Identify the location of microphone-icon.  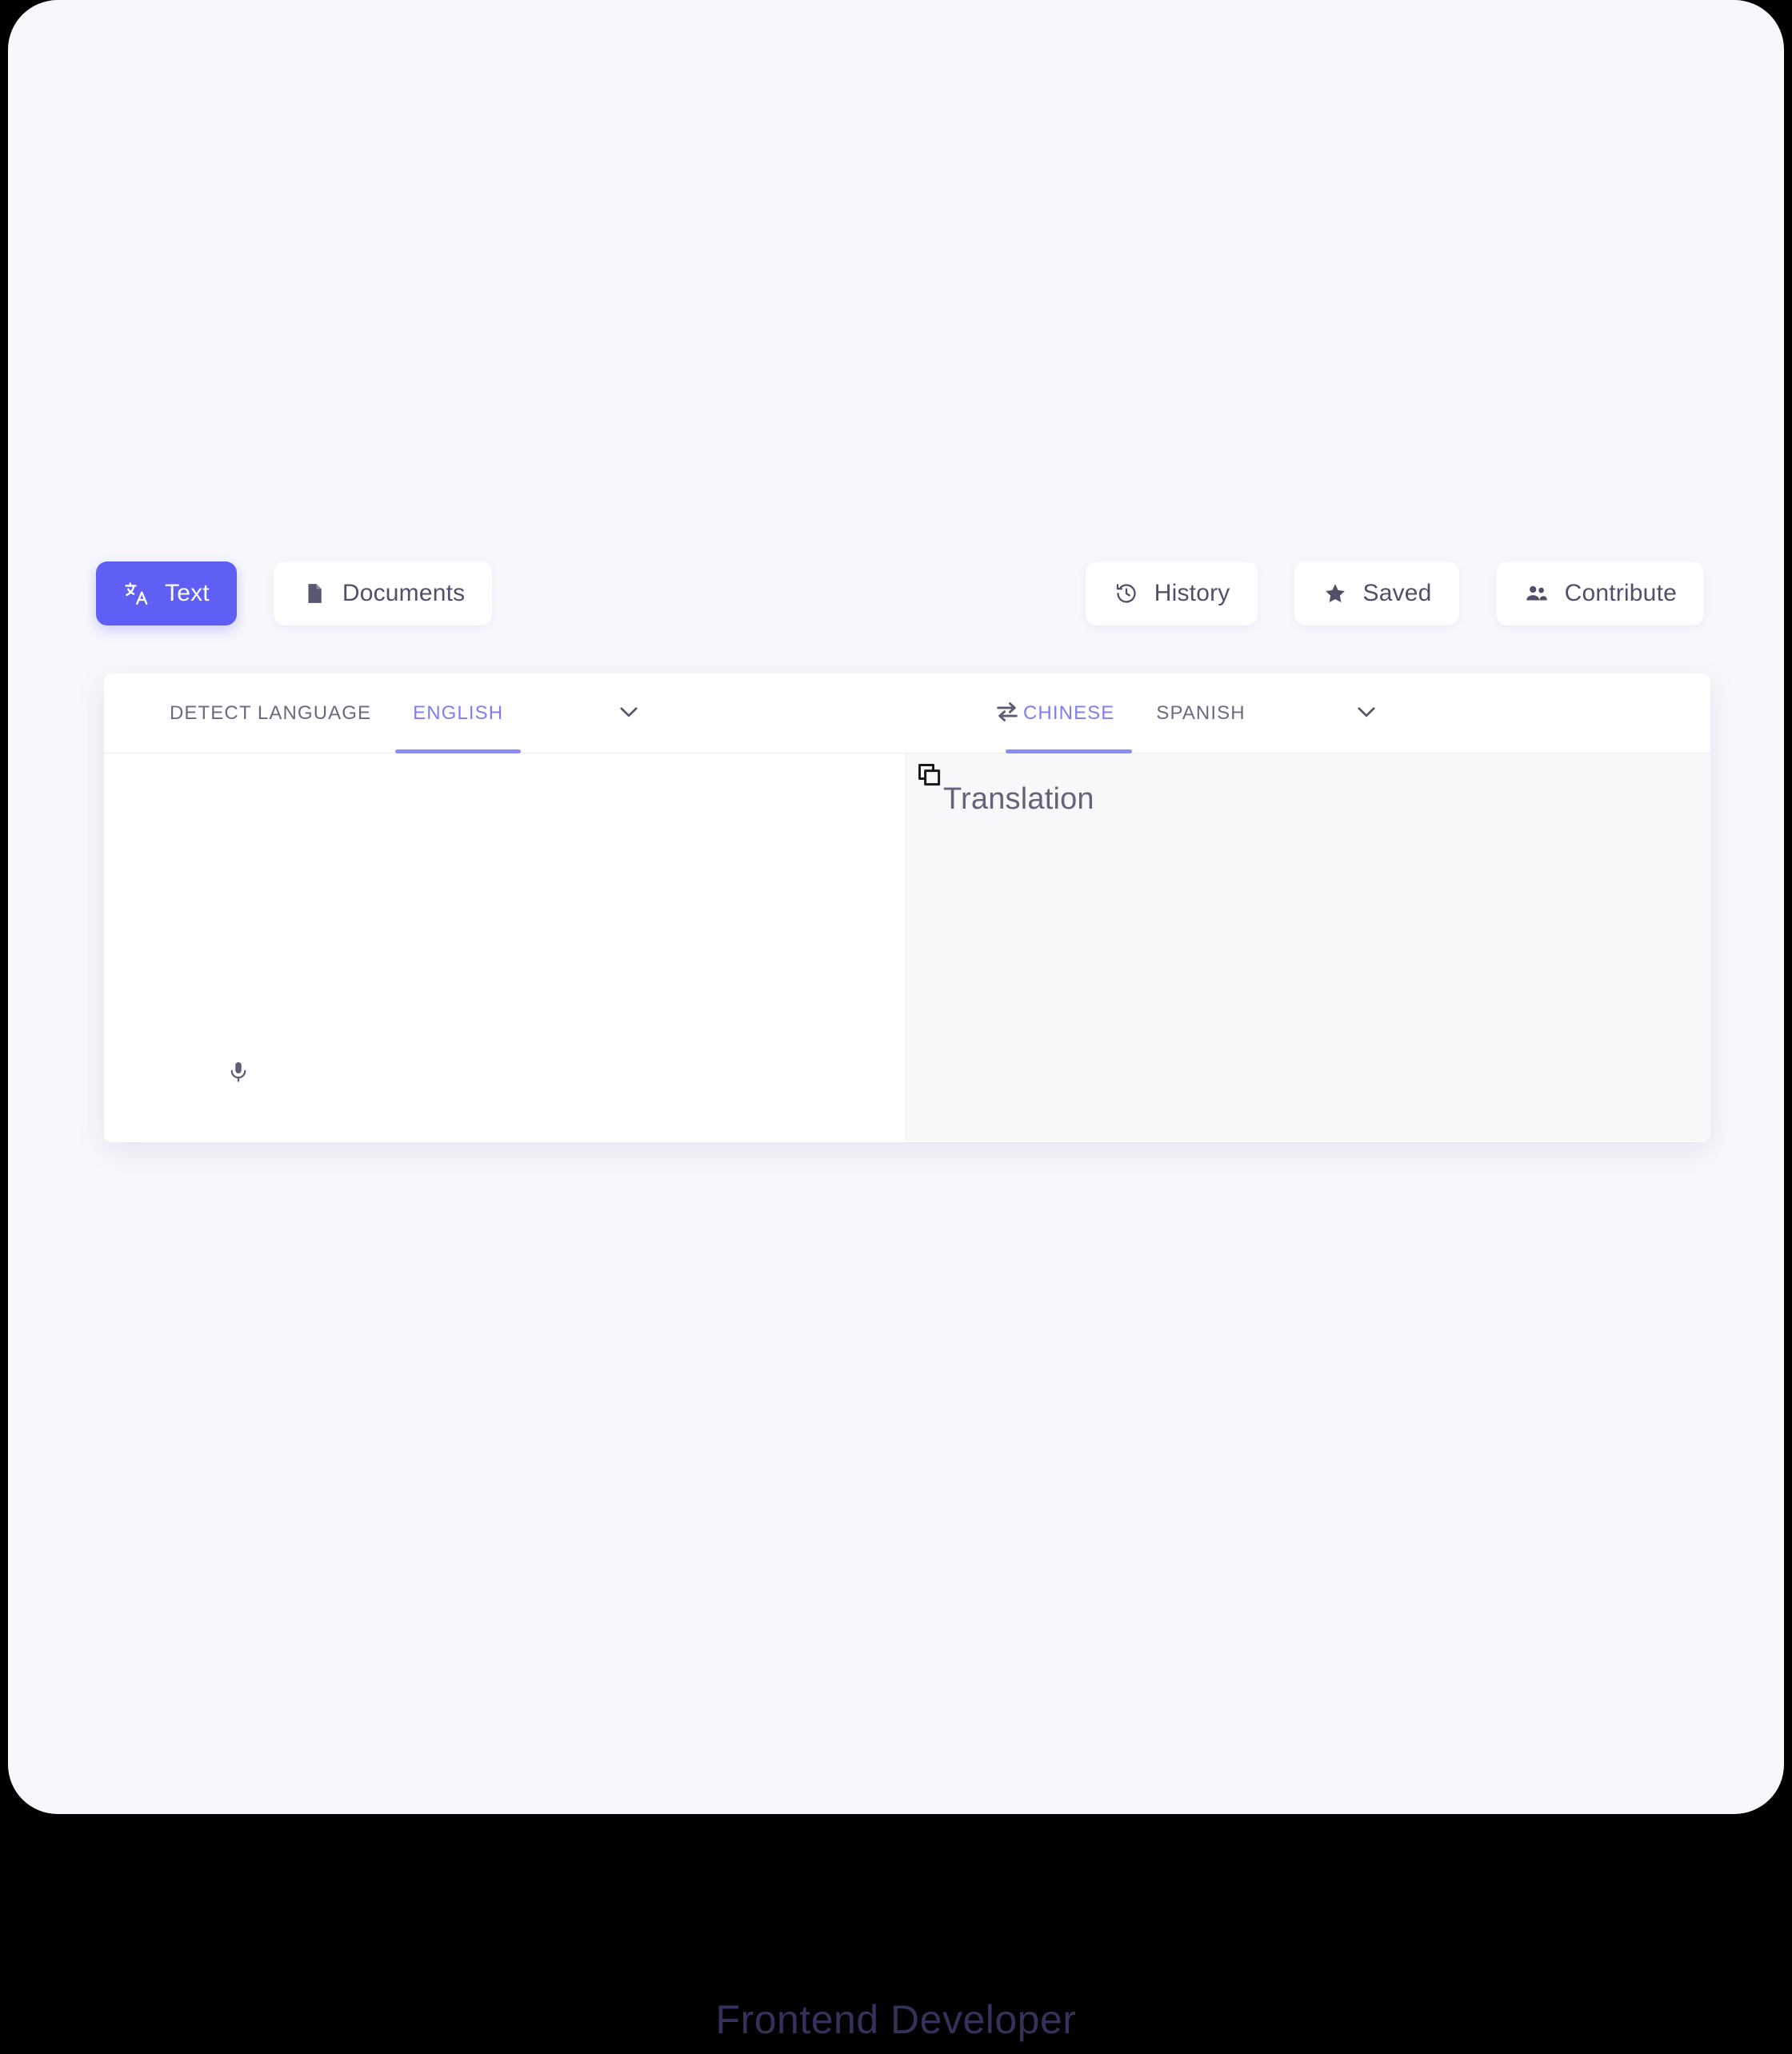
(238, 1074).